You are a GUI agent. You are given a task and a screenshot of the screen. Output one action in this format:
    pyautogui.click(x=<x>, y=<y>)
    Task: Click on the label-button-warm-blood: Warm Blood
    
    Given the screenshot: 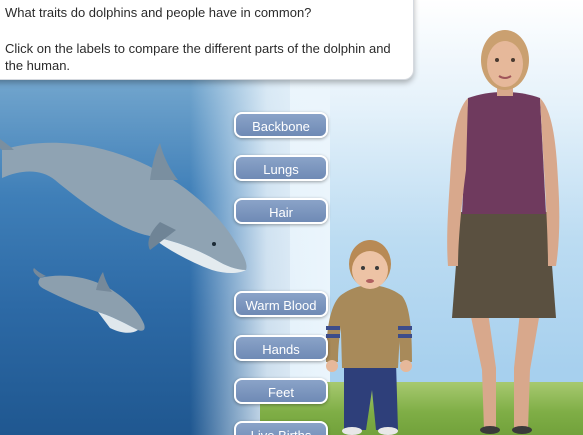 What is the action you would take?
    pyautogui.click(x=281, y=304)
    